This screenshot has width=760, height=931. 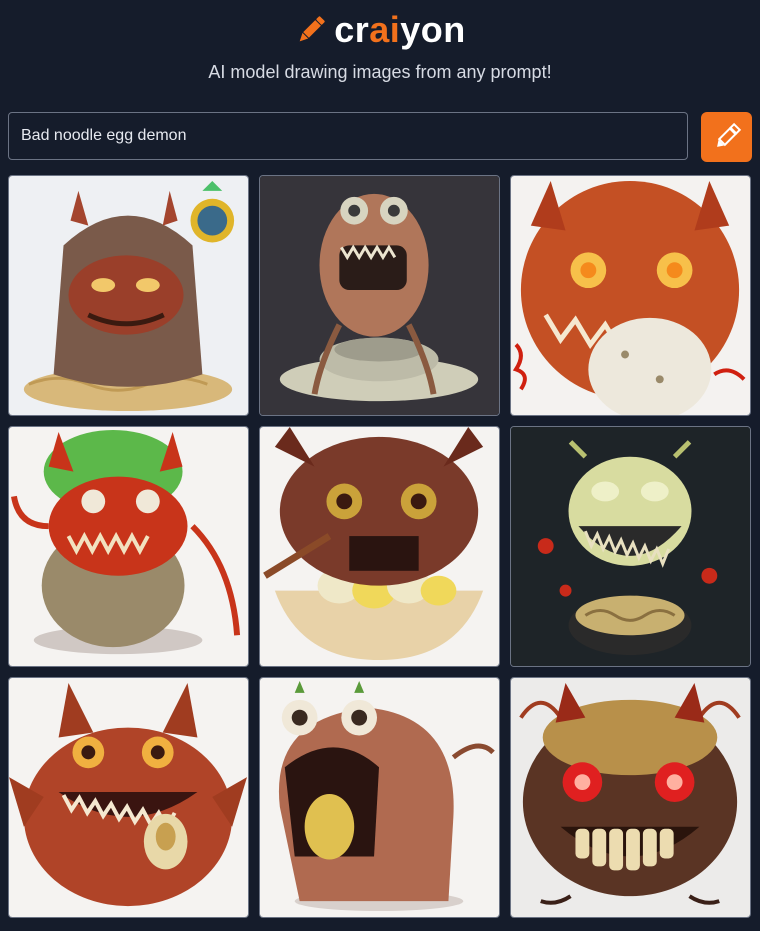 I want to click on craiyon-logo: craiyon, so click(x=380, y=30).